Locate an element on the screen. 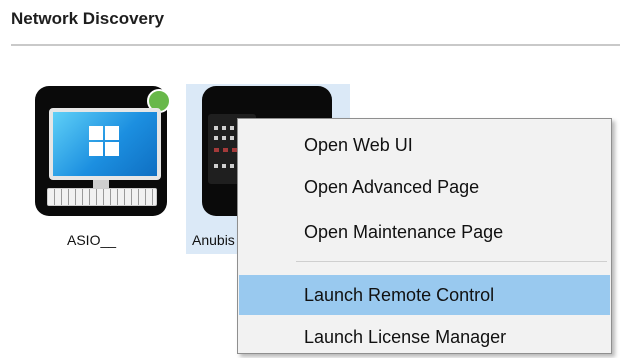 This screenshot has height=358, width=620. windows-logo-icon is located at coordinates (105, 142).